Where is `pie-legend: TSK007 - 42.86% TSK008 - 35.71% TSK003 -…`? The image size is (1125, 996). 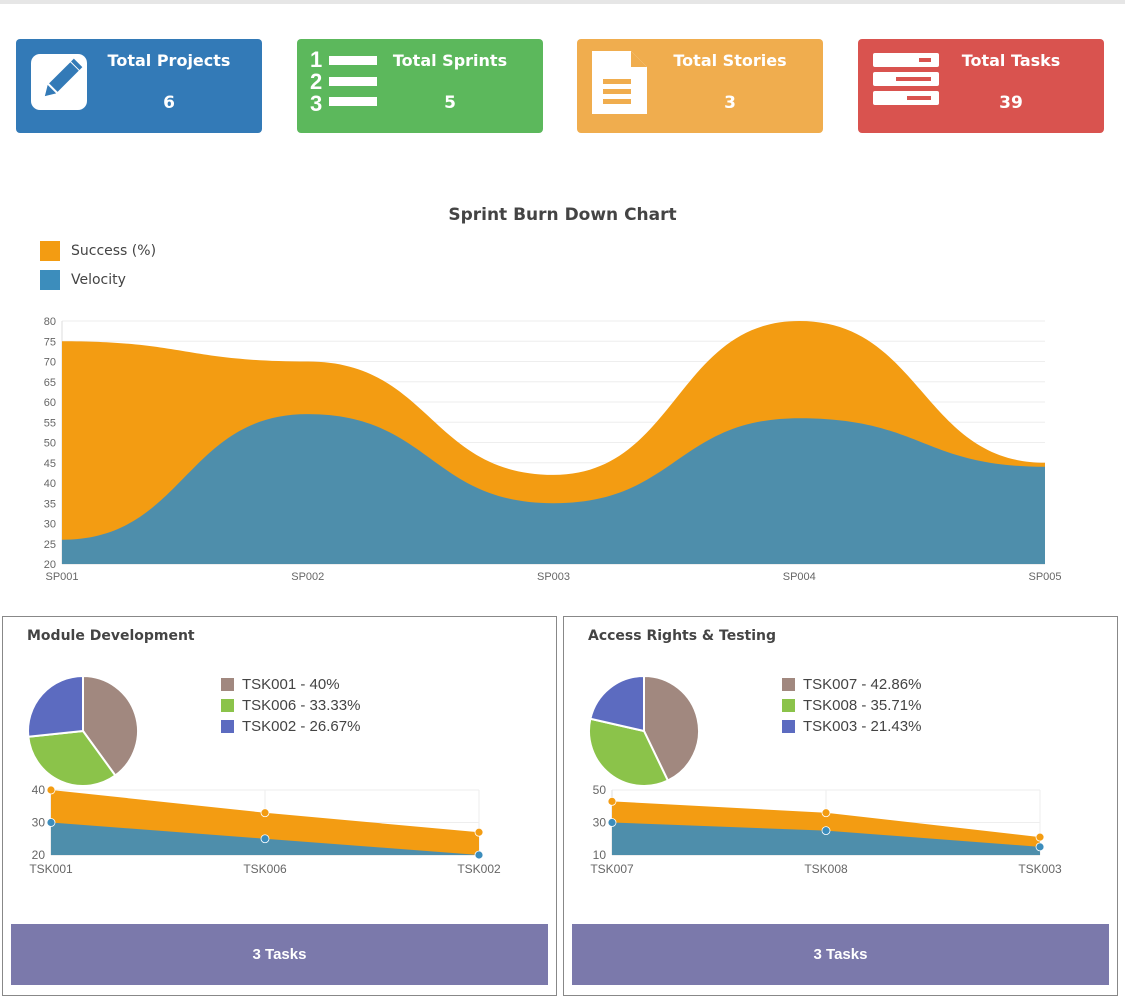
pie-legend: TSK007 - 42.86% TSK008 - 35.71% TSK003 -… is located at coordinates (851, 705).